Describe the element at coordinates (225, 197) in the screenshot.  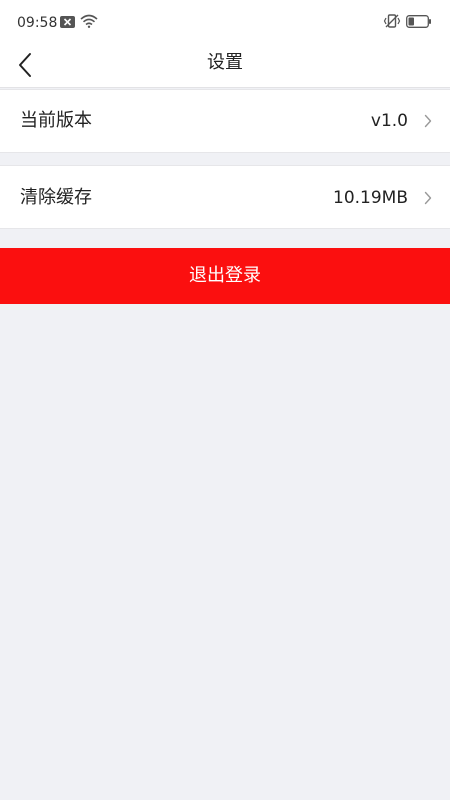
I see `settings-row-clear-cache: 清除缓存 10.19MB` at that location.